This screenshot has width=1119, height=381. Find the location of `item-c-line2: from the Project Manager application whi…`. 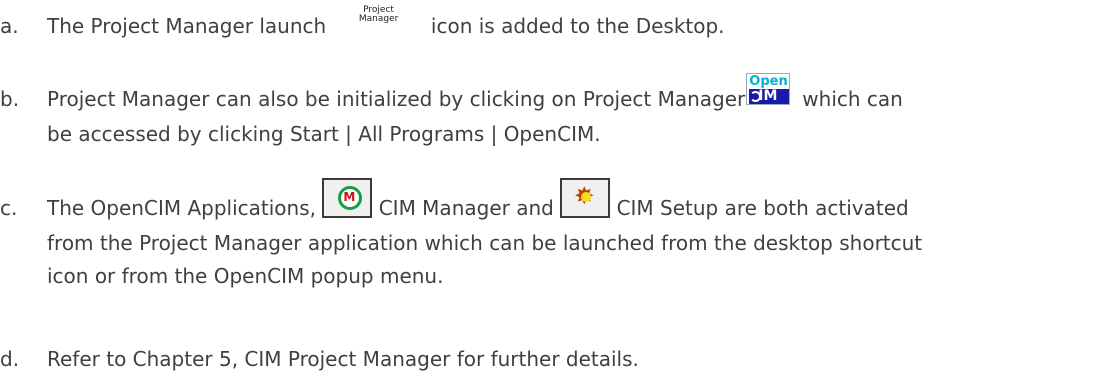

item-c-line2: from the Project Manager application whi… is located at coordinates (485, 243).